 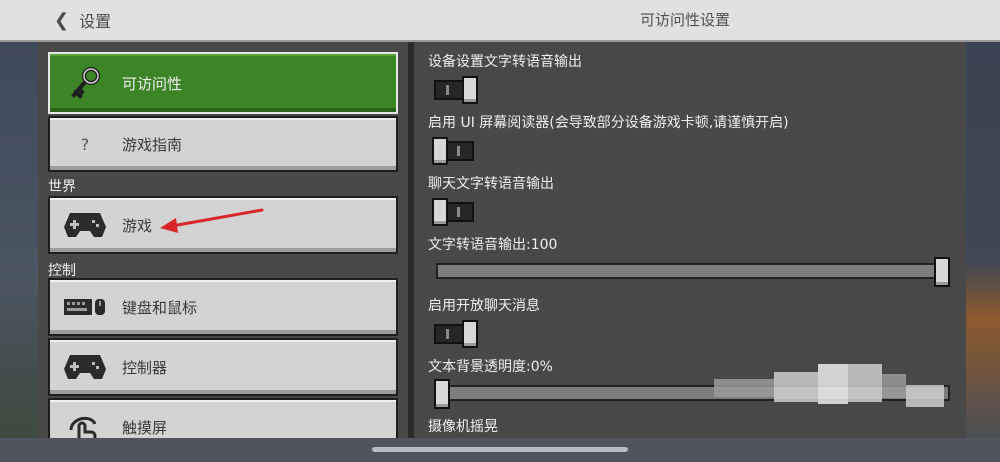 I want to click on keyboard-mouse-icon, so click(x=85, y=307).